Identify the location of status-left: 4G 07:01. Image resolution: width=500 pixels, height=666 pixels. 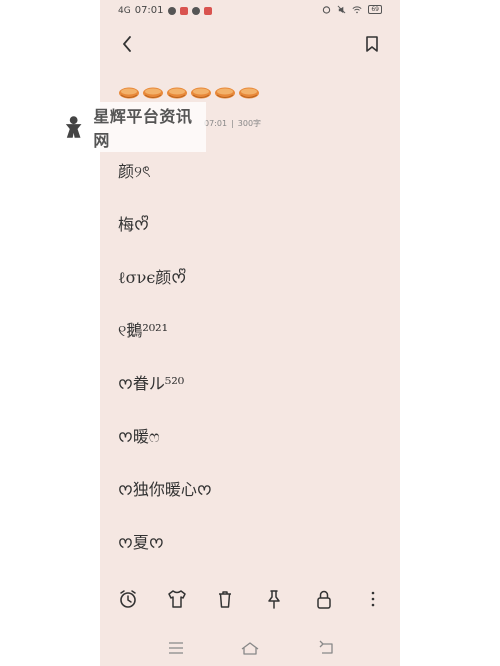
(165, 10).